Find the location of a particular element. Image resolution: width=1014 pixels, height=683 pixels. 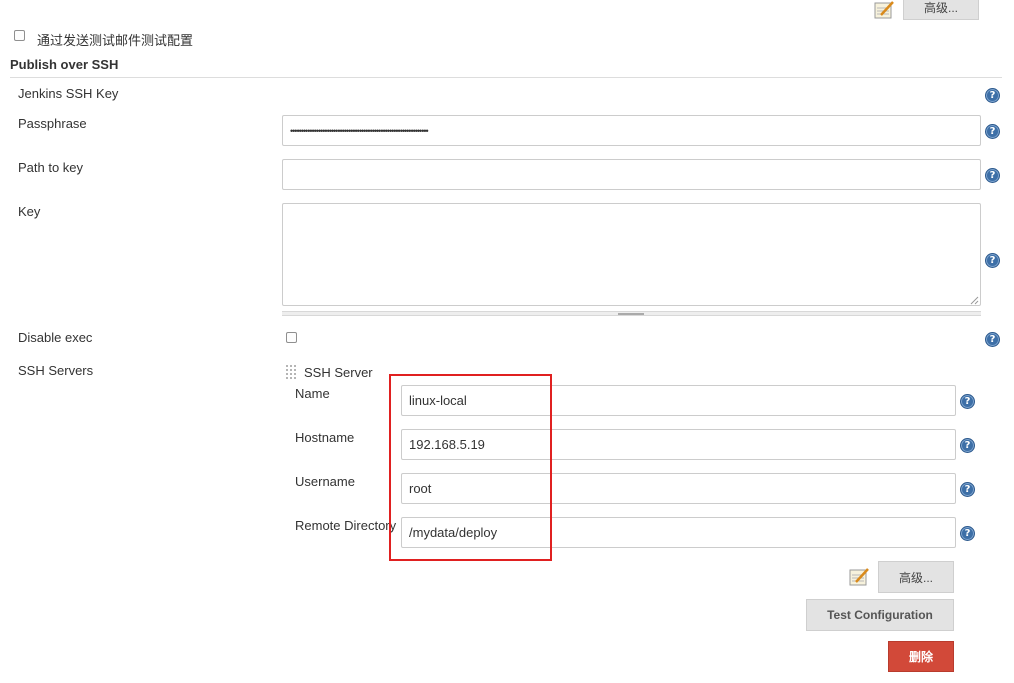

passphrase-label: Passphrase is located at coordinates (52, 123).